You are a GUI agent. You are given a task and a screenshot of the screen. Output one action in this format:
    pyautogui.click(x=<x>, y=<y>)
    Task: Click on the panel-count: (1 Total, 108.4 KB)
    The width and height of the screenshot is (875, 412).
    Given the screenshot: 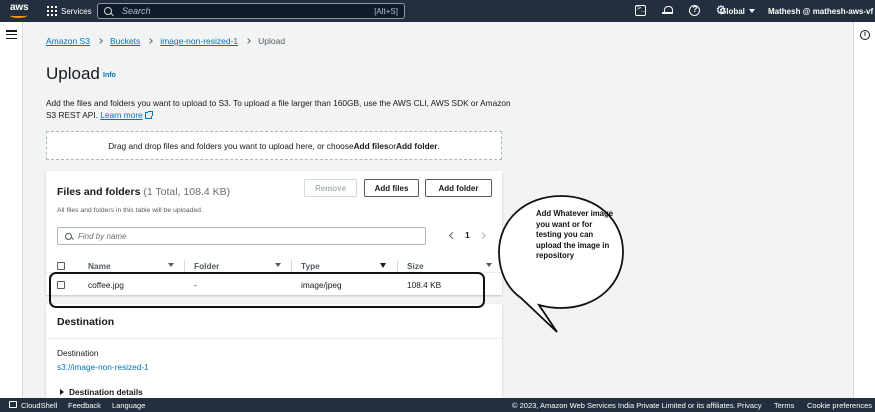 What is the action you would take?
    pyautogui.click(x=187, y=192)
    